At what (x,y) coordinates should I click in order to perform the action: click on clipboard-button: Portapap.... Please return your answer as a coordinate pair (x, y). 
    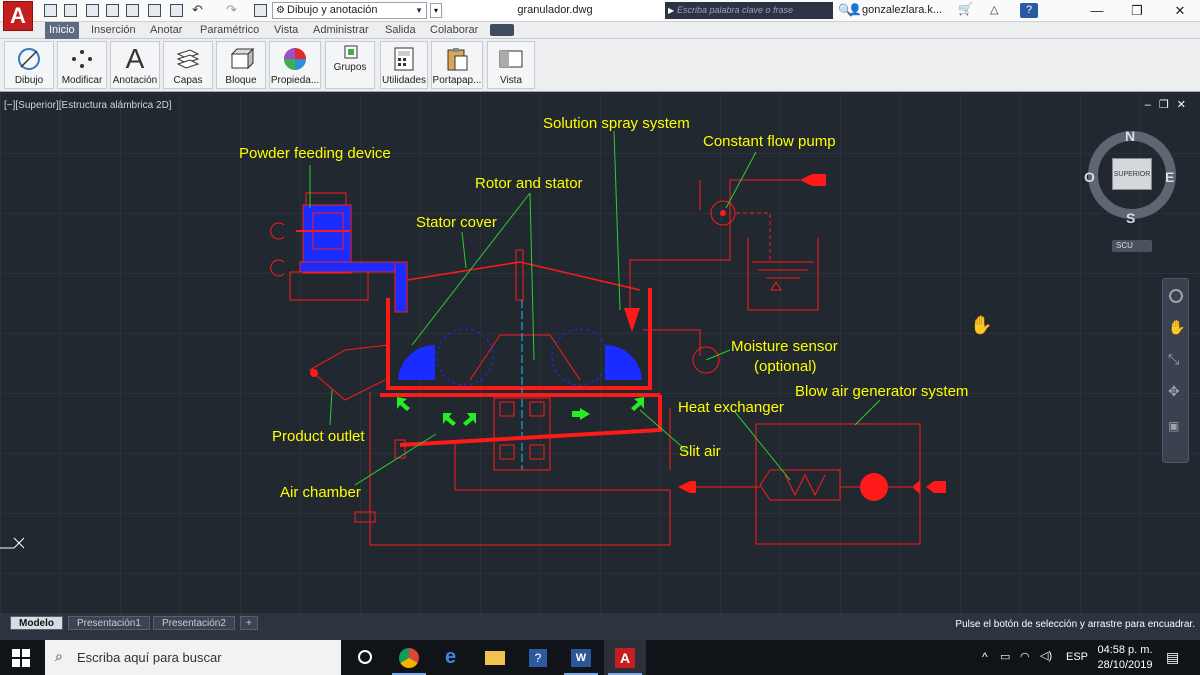
    Looking at the image, I should click on (457, 65).